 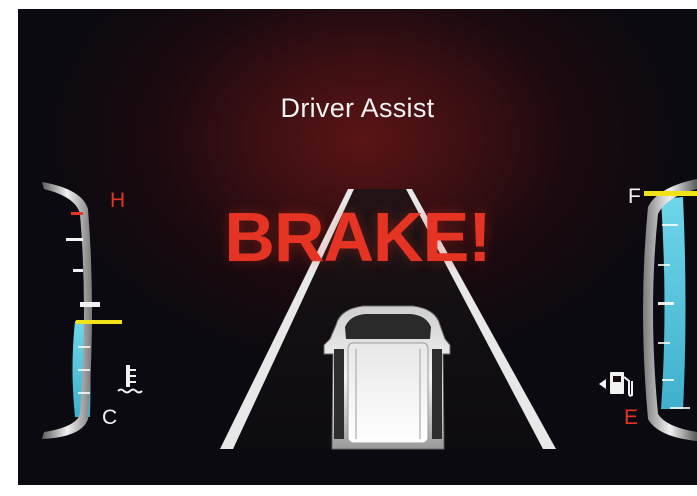 I want to click on temperature-low-label: C, so click(x=110, y=417).